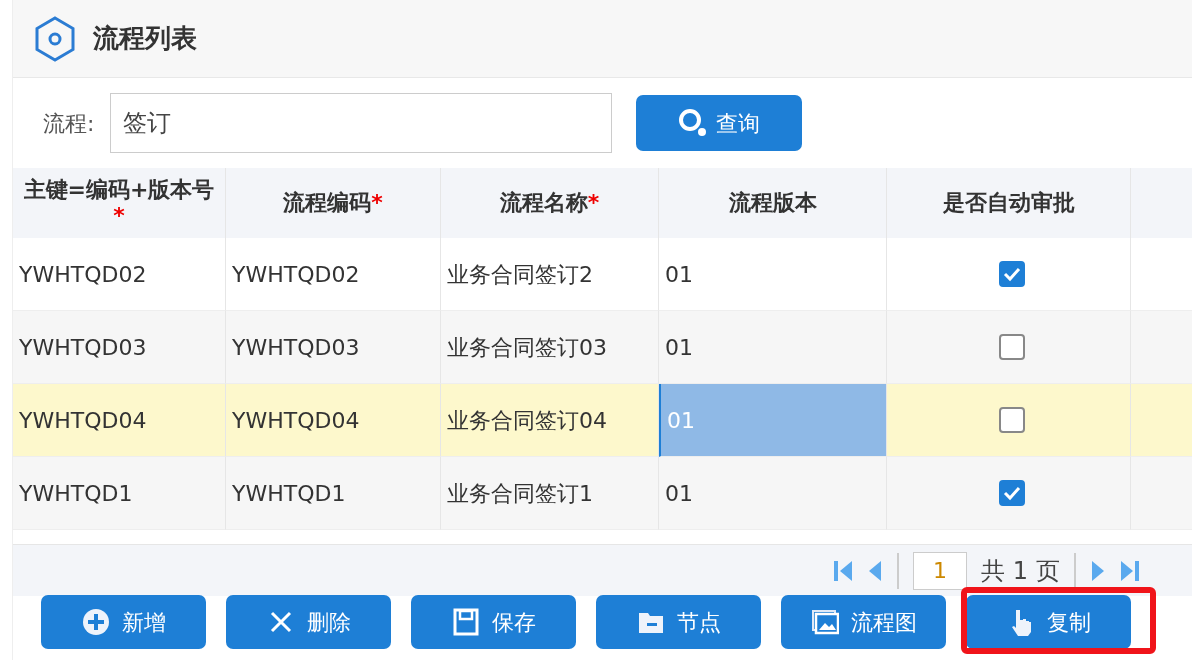  What do you see at coordinates (549, 203) in the screenshot?
I see `header-label: 流程名称*` at bounding box center [549, 203].